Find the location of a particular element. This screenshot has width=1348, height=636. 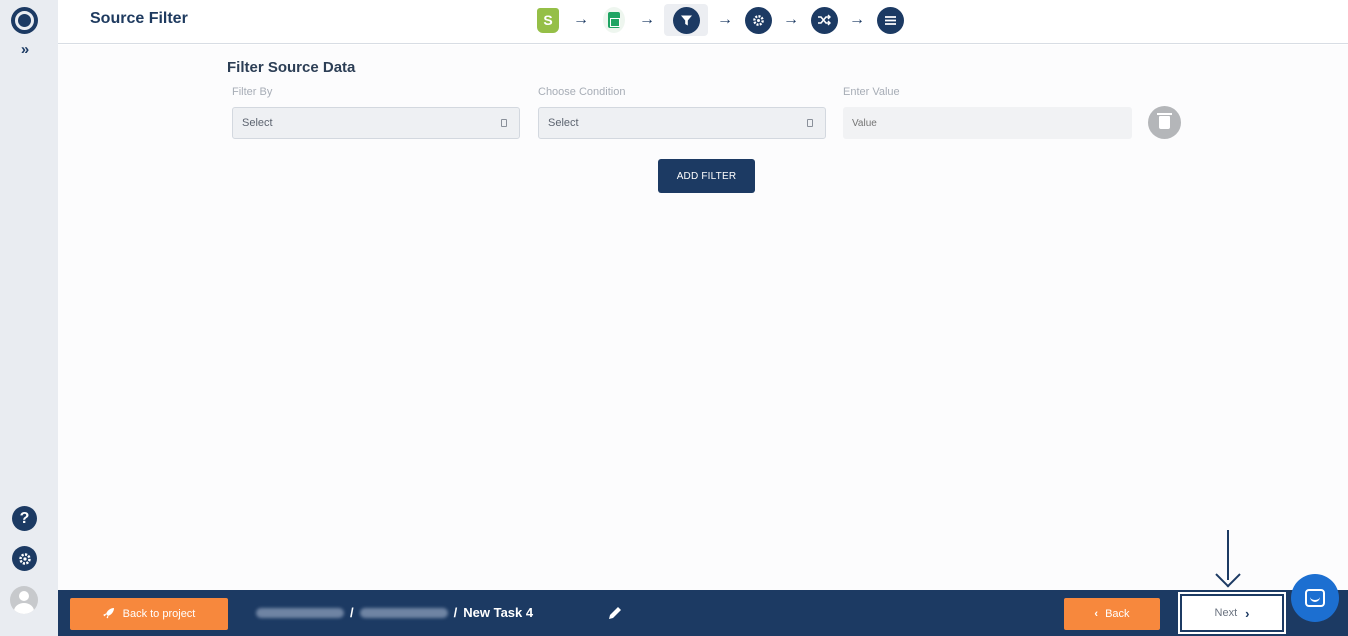

trash-icon is located at coordinates (1164, 121).